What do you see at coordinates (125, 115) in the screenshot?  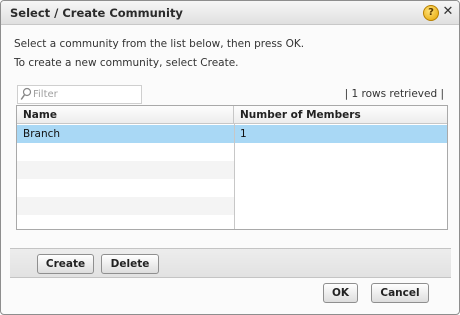 I see `column-header-name: Name` at bounding box center [125, 115].